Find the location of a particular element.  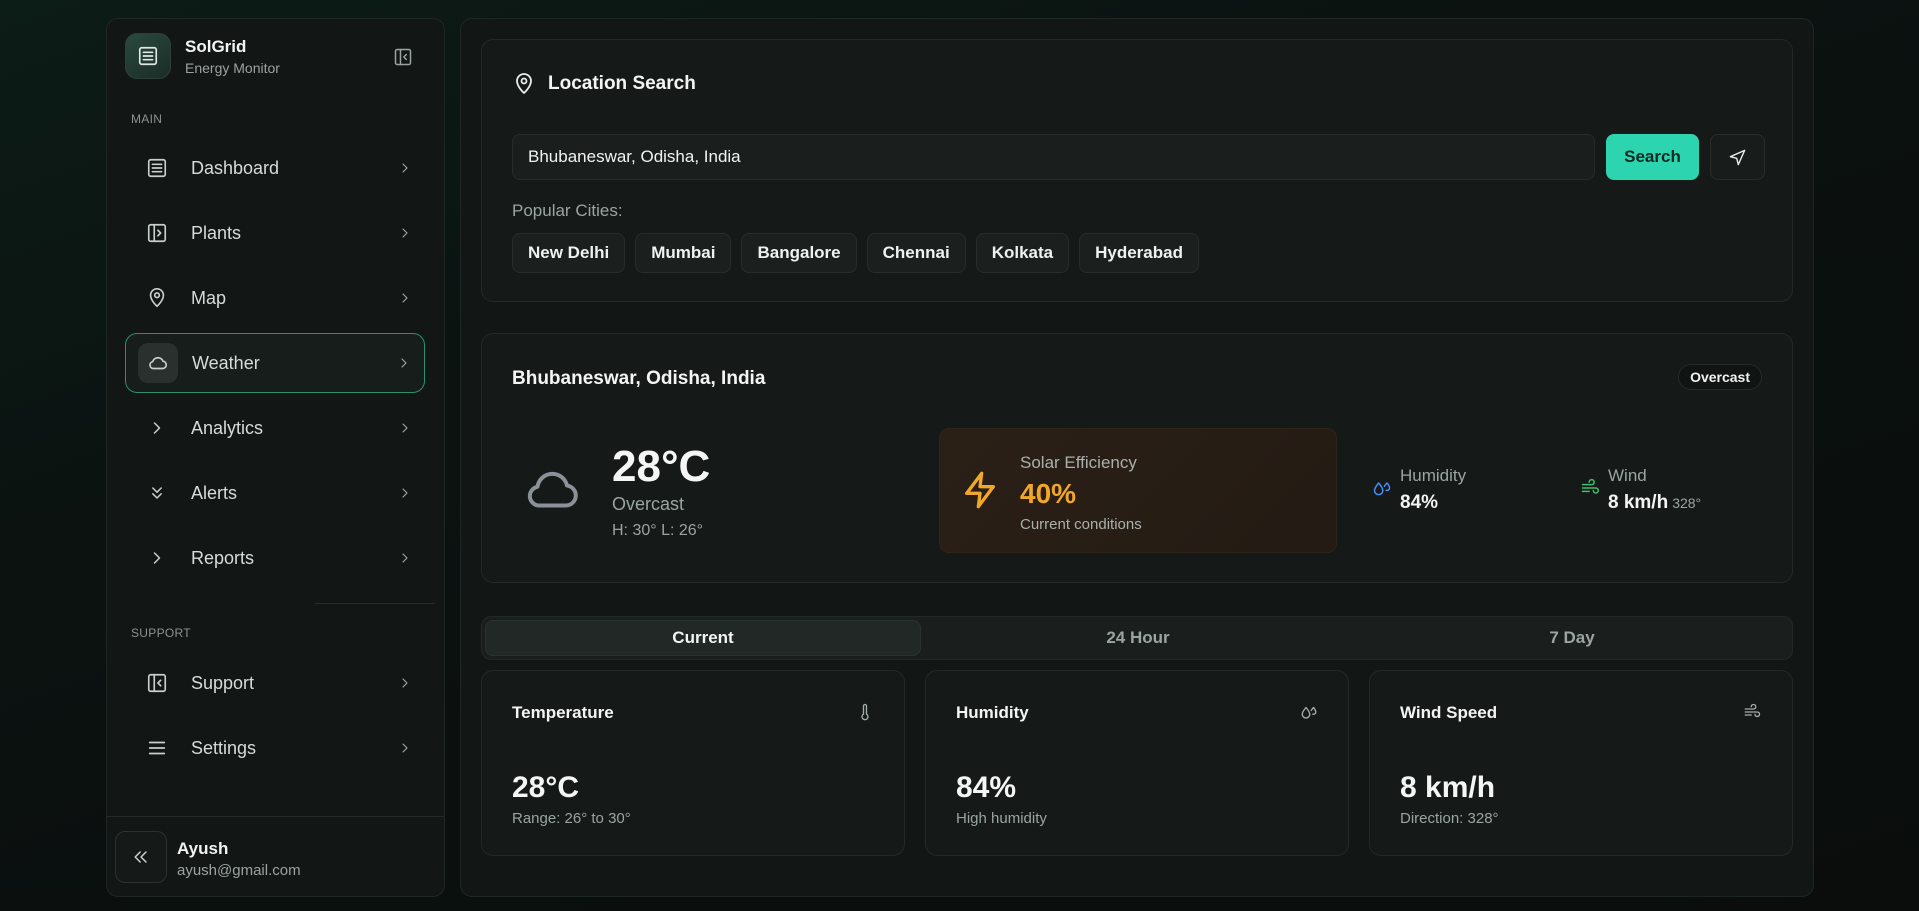

sidebar-item-label: Settings is located at coordinates (224, 747).